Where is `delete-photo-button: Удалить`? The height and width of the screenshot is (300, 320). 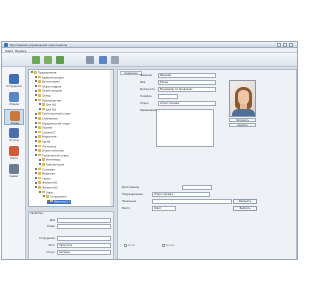
delete-photo-button: Удалить is located at coordinates (242, 125).